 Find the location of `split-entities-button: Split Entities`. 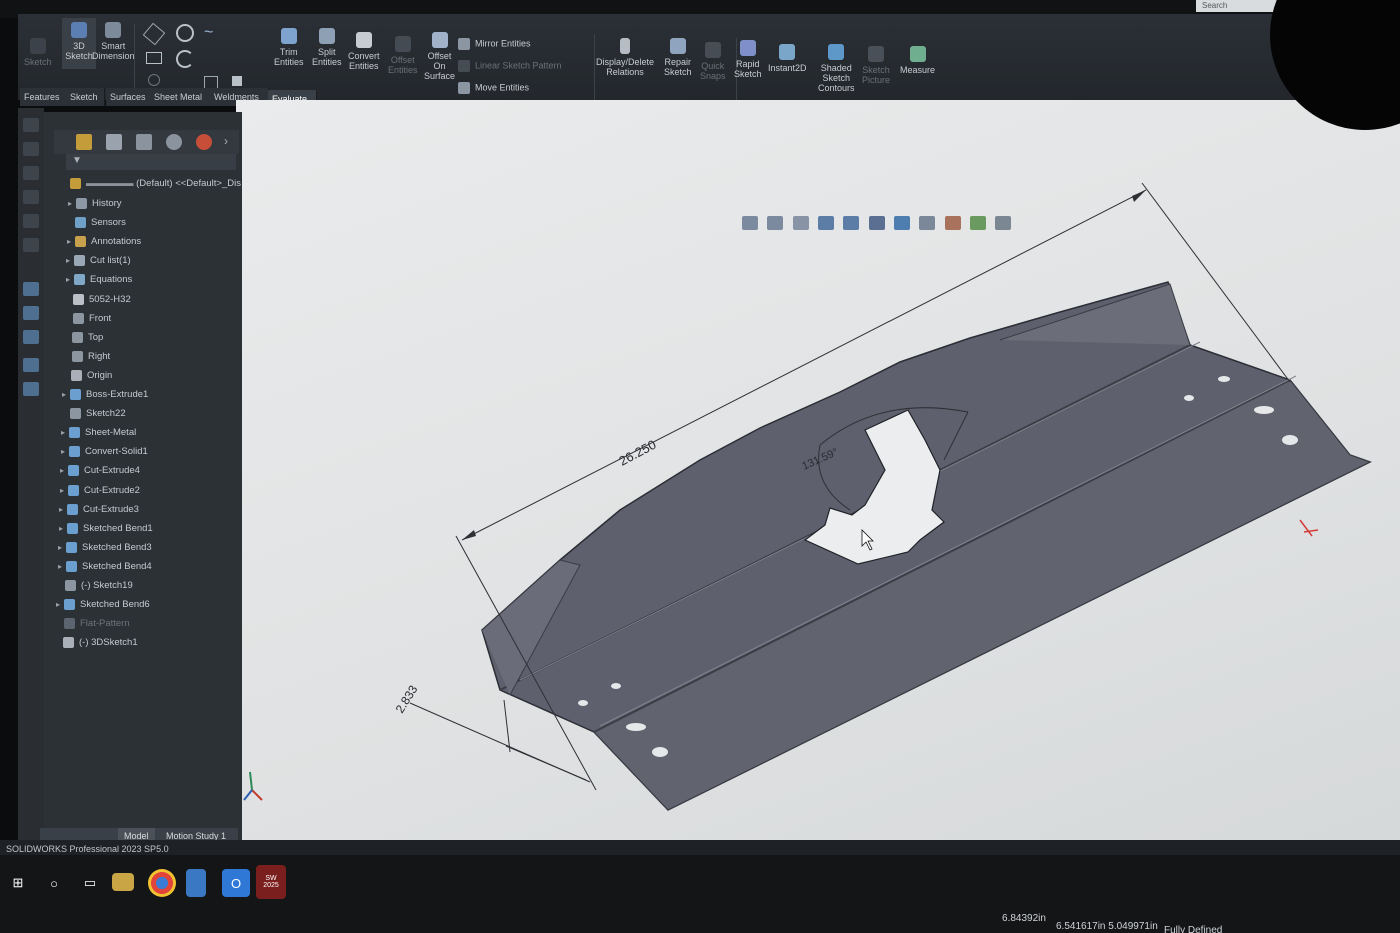

split-entities-button: Split Entities is located at coordinates (327, 47).